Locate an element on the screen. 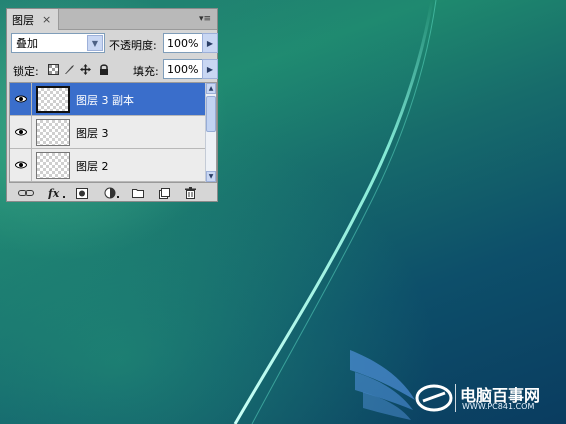 This screenshot has width=566, height=424. blend-opacity-row: 叠加 ▼ 不透明度: 100% ▶ is located at coordinates (114, 44).